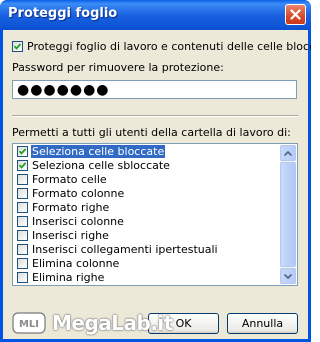 The height and width of the screenshot is (342, 320). I want to click on list-item-label: Inserisci righe, so click(70, 235).